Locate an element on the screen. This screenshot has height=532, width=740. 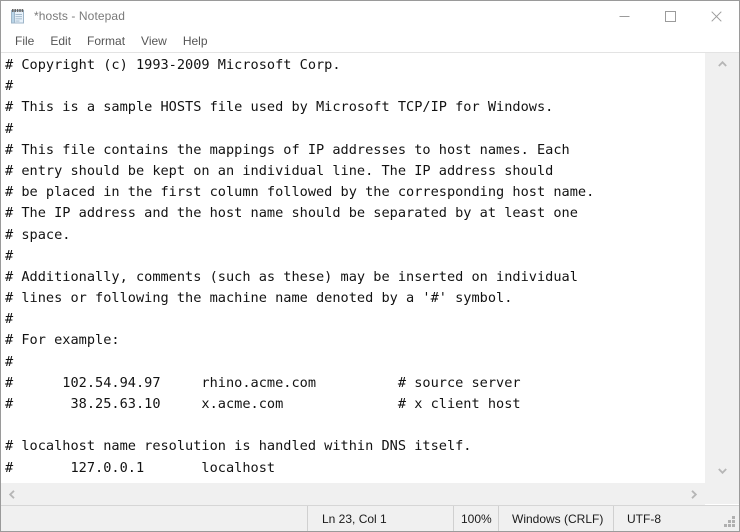
chevron-up-icon is located at coordinates (722, 64).